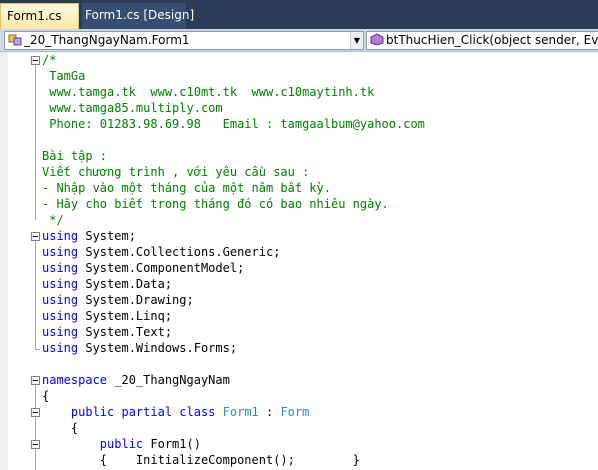 The width and height of the screenshot is (598, 470). I want to click on constructor-name: Form1(), so click(172, 444).